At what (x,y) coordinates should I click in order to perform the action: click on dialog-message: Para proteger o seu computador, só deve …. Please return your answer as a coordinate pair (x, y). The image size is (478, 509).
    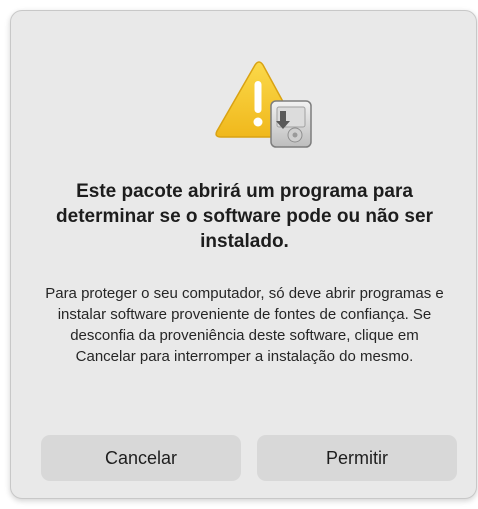
    Looking at the image, I should click on (244, 325).